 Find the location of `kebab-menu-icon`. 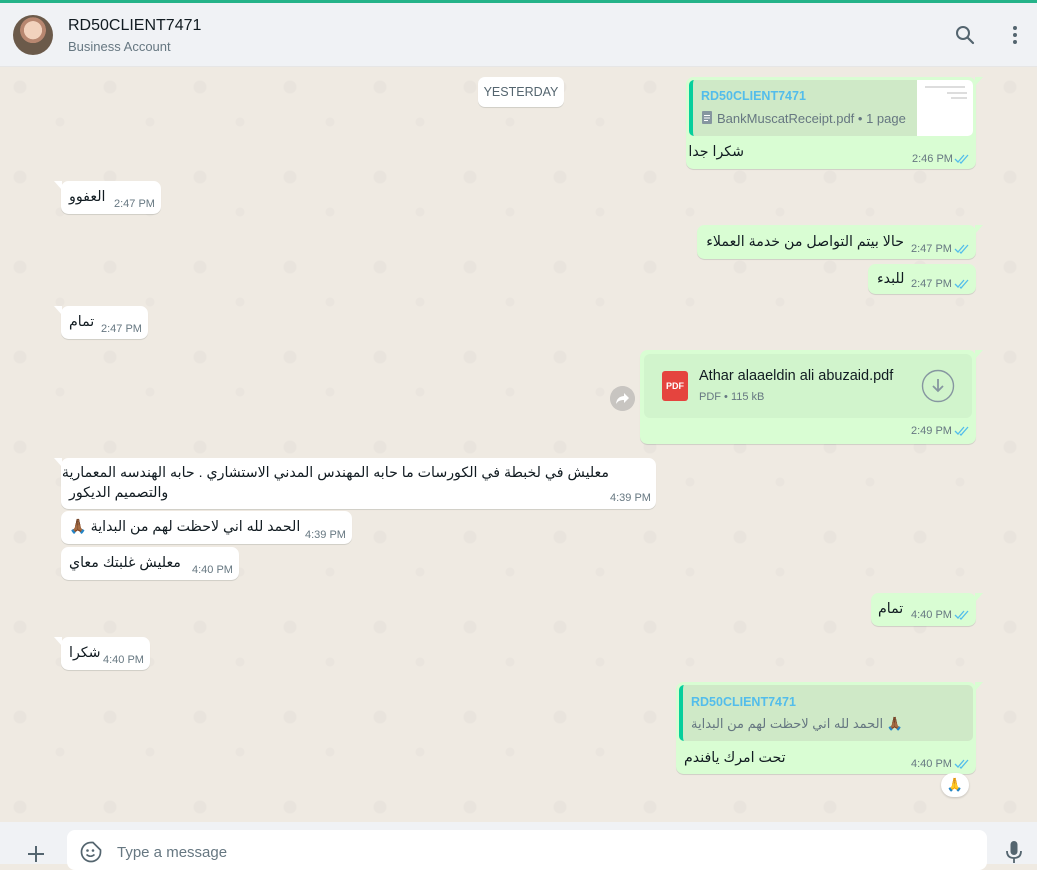

kebab-menu-icon is located at coordinates (1015, 35).